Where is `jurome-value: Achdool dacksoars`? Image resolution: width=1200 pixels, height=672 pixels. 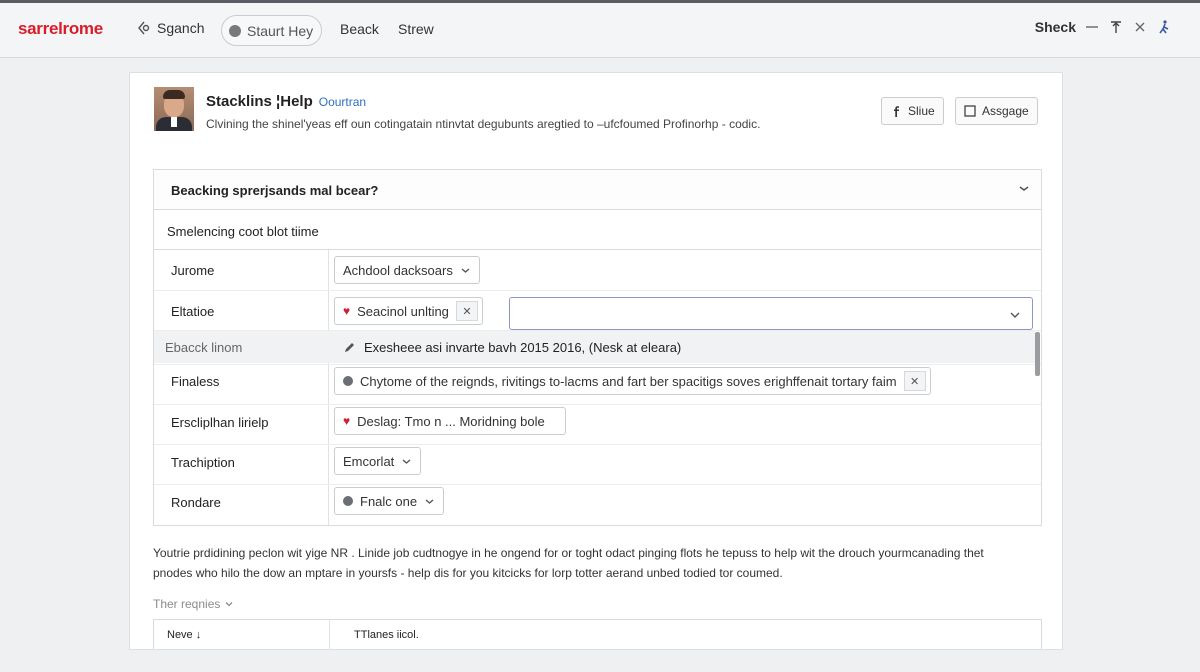
jurome-value: Achdool dacksoars is located at coordinates (398, 270).